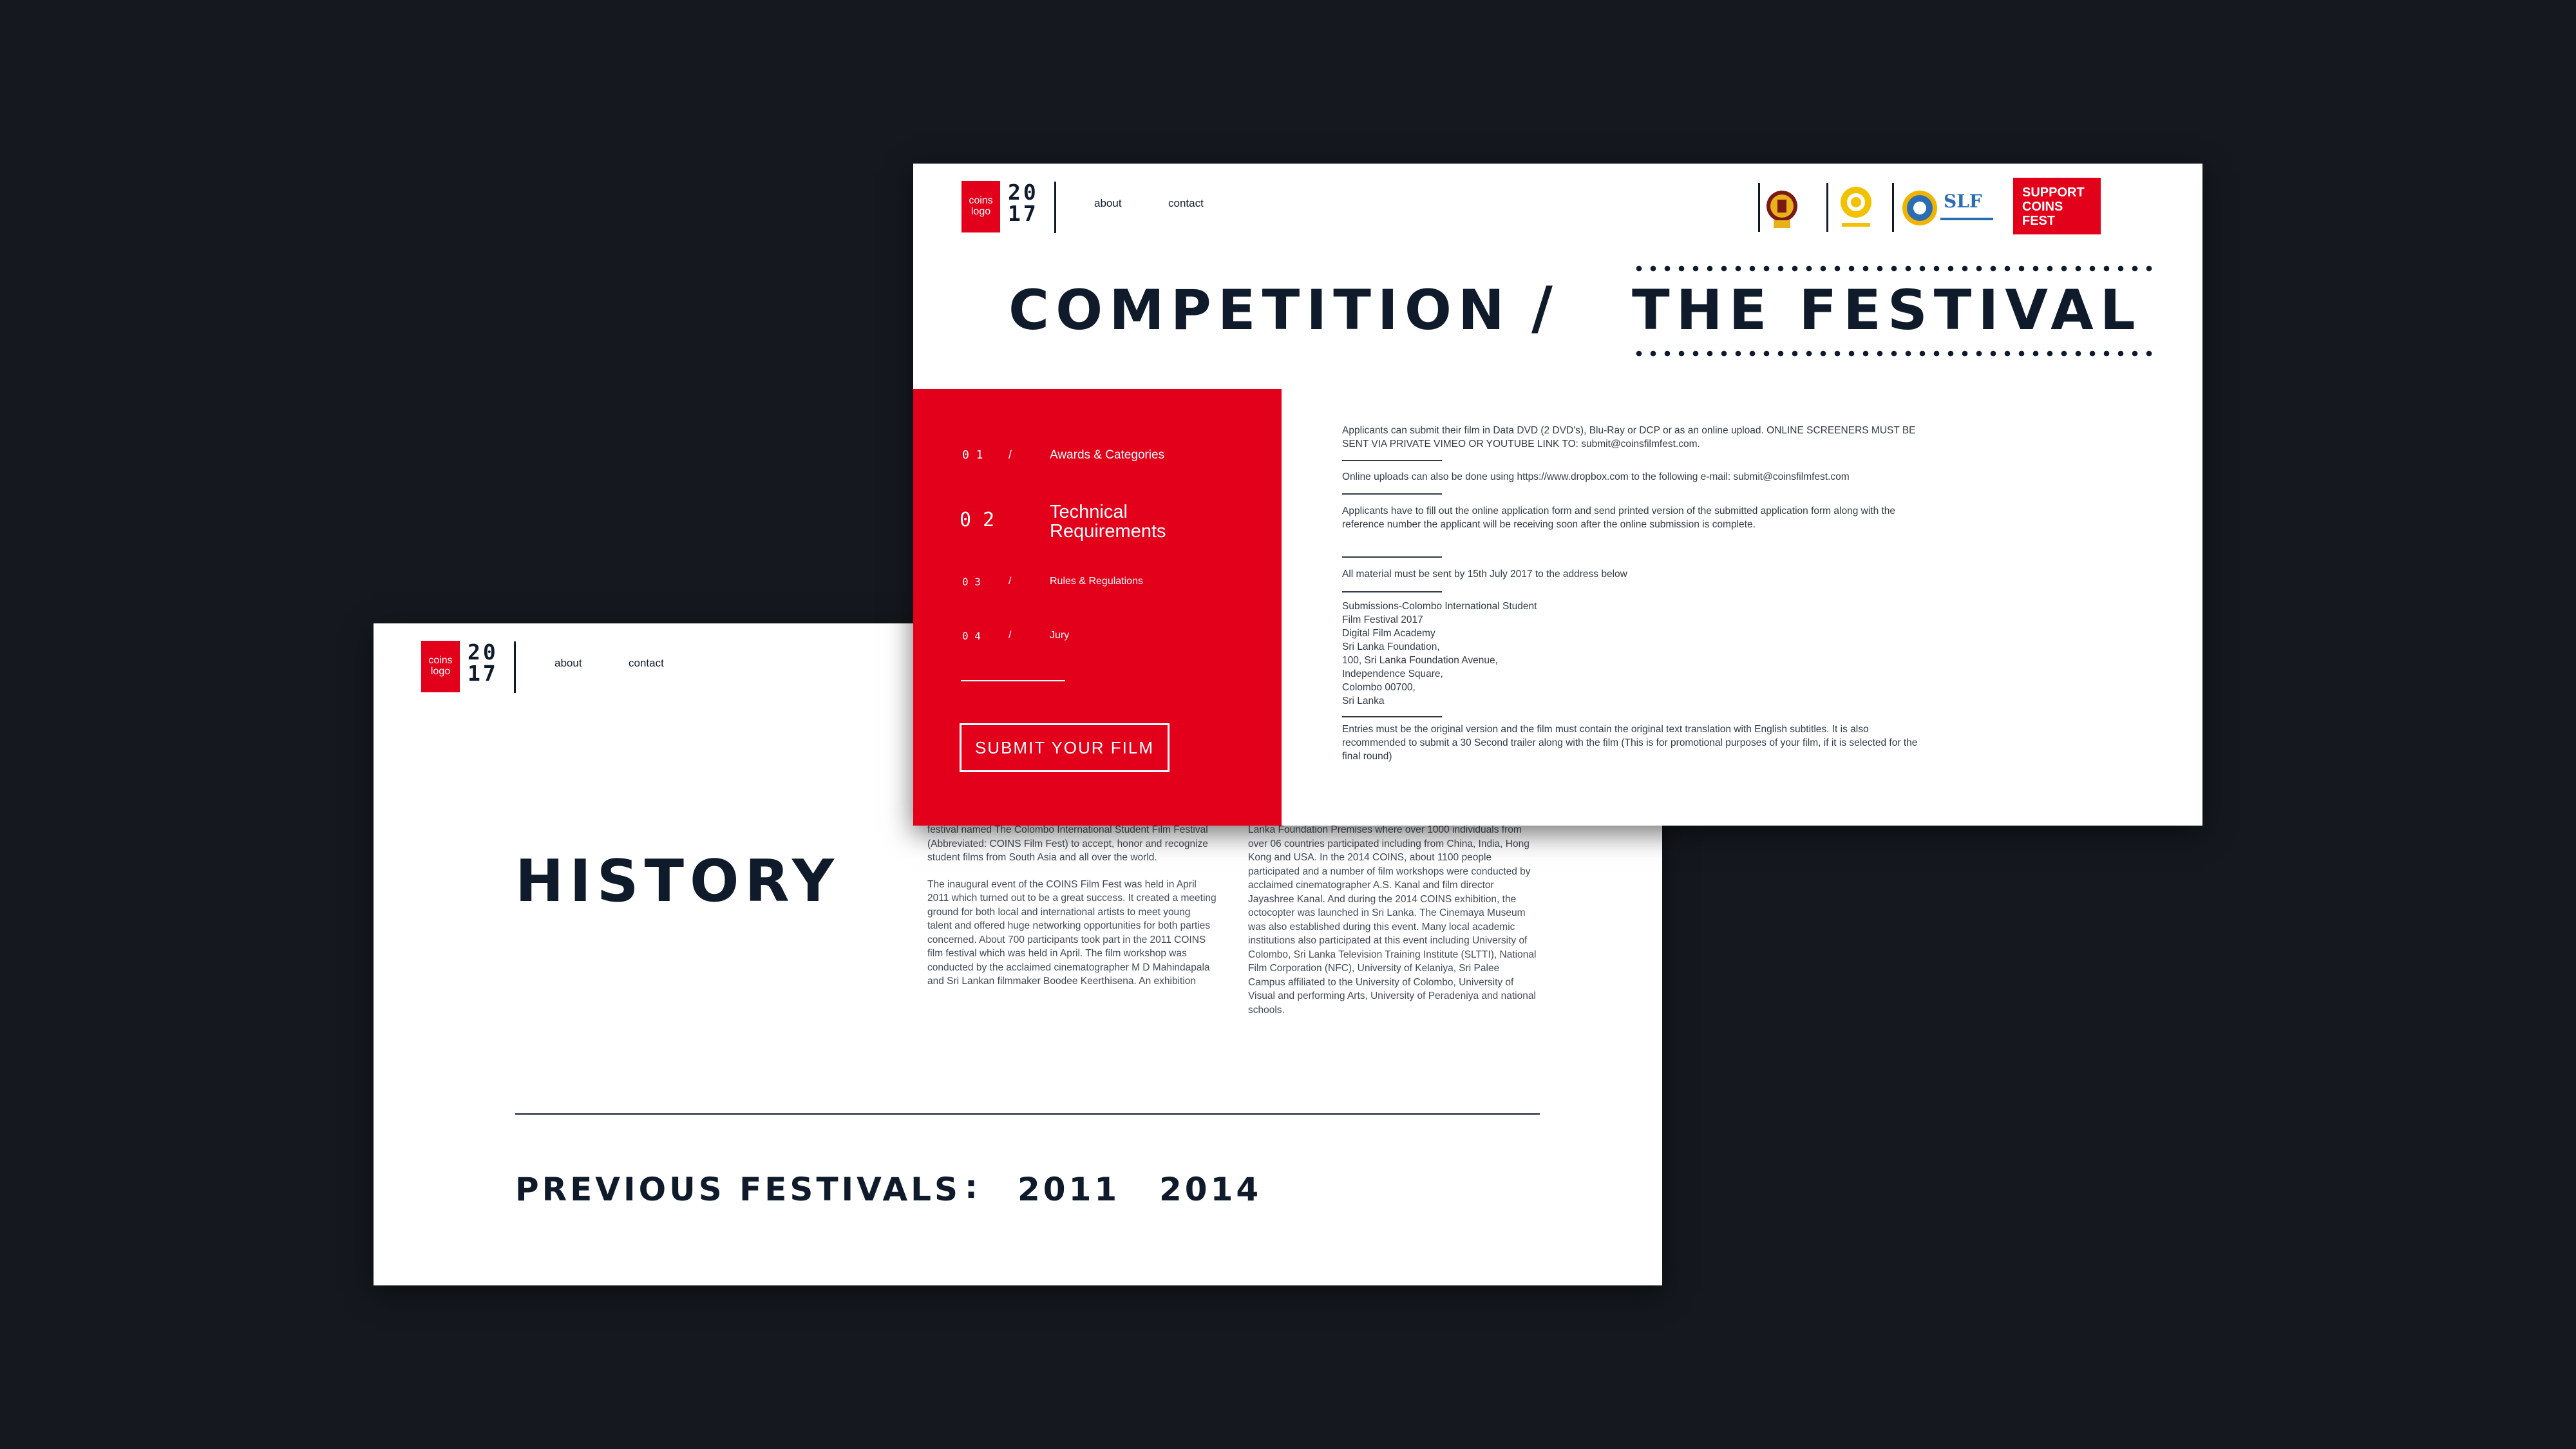 The height and width of the screenshot is (1449, 2576). Describe the element at coordinates (738, 1189) in the screenshot. I see `previous-festivals-label: PREVIOUS FESTIVALS` at that location.